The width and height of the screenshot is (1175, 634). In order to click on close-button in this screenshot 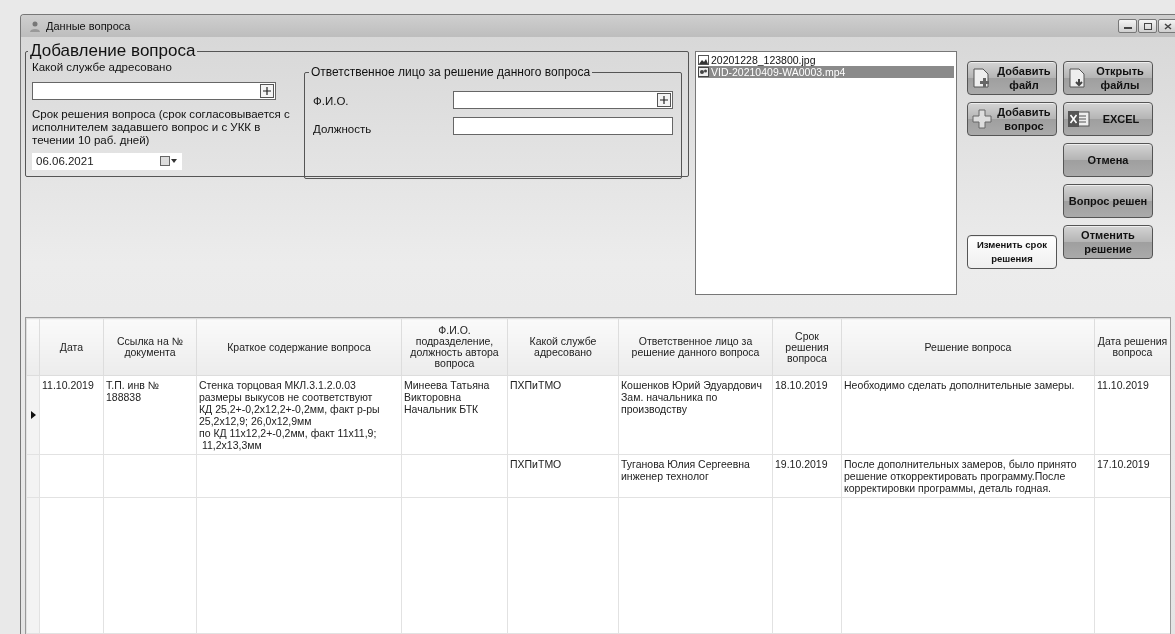, I will do `click(1166, 26)`.